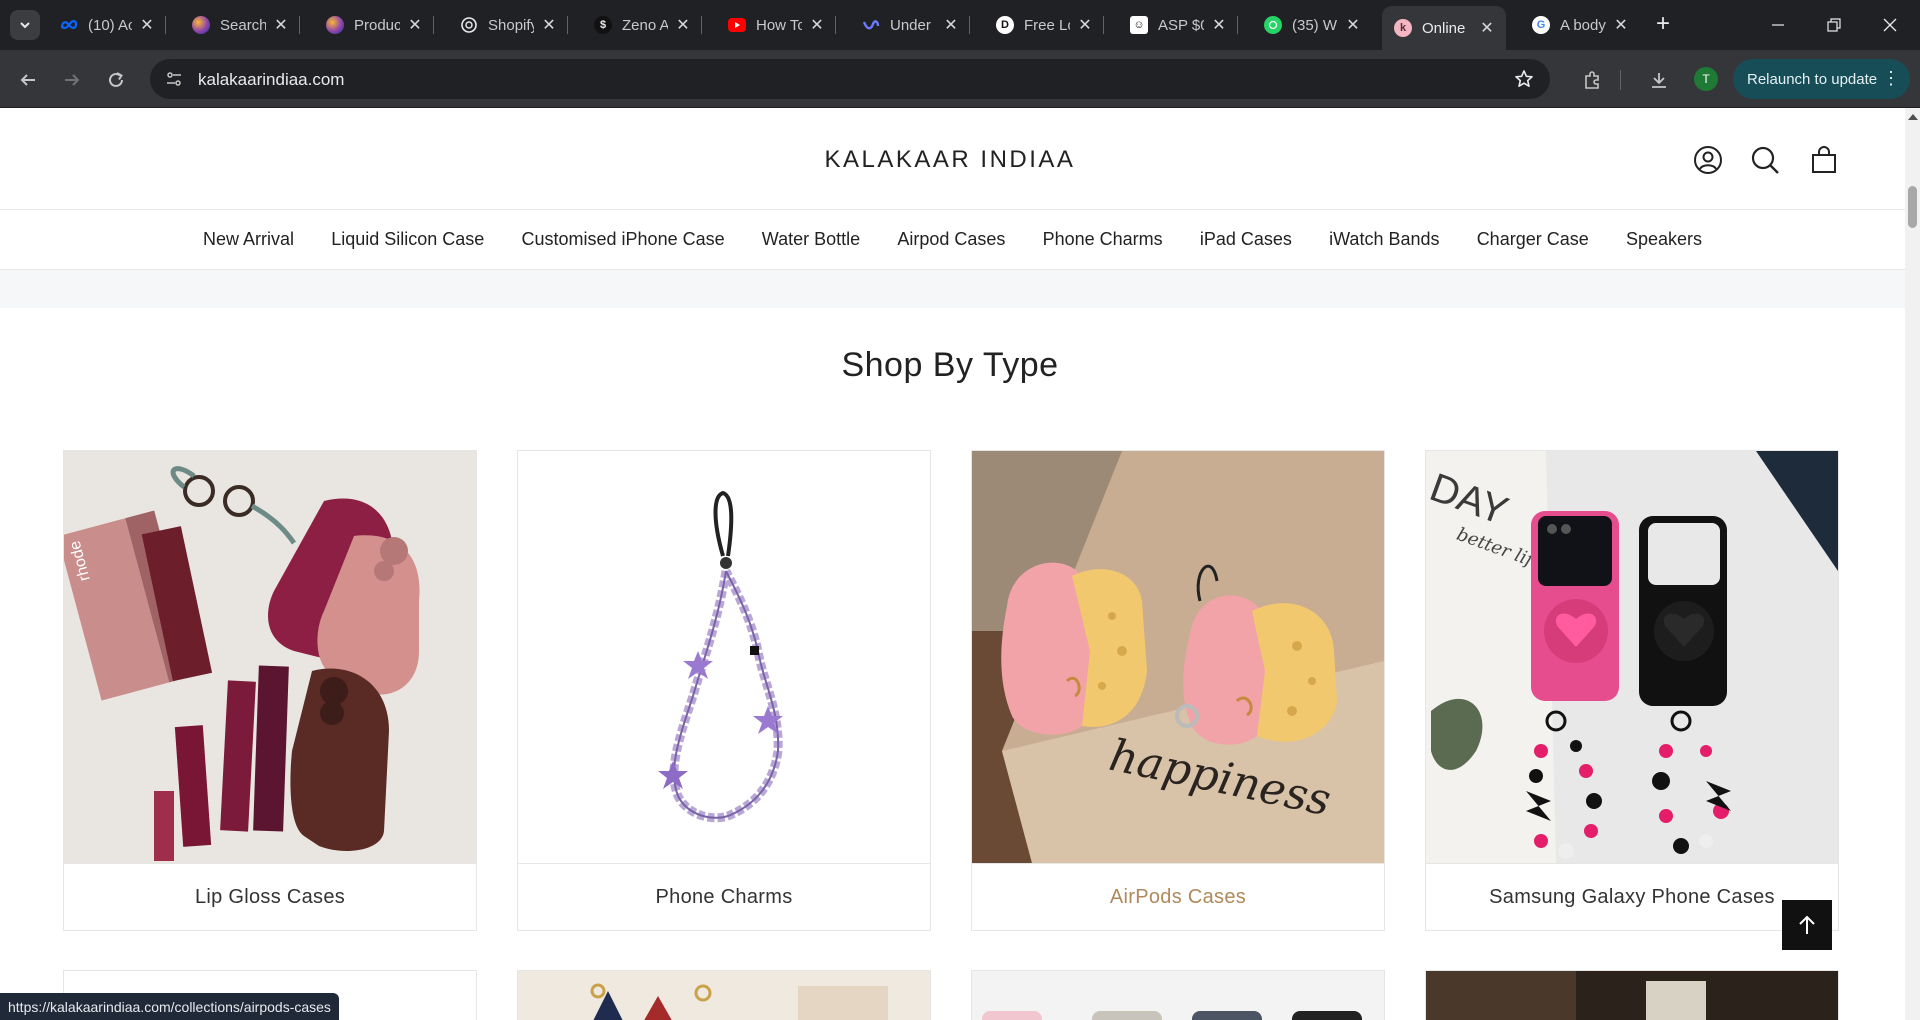 The height and width of the screenshot is (1020, 1920). What do you see at coordinates (240, 25) in the screenshot?
I see `tab-item: Search ✕` at bounding box center [240, 25].